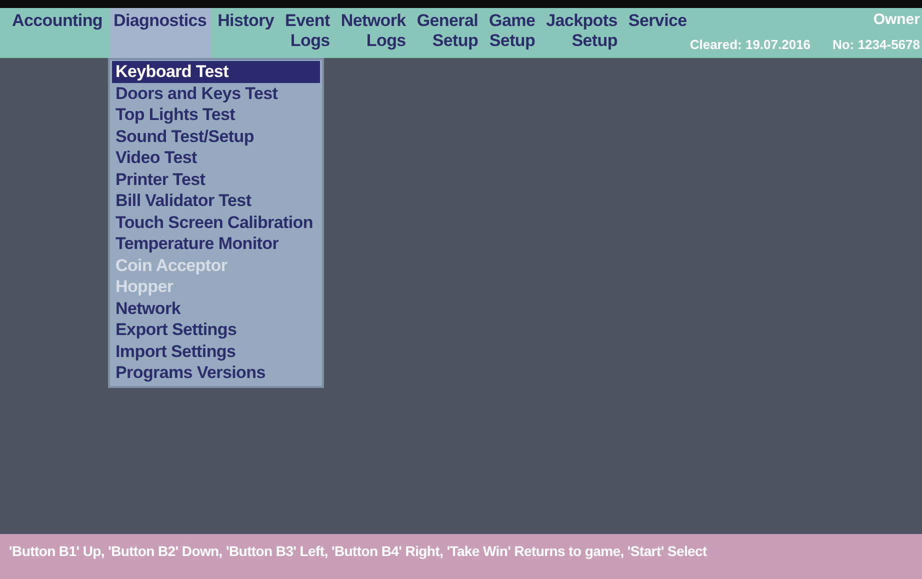 Image resolution: width=922 pixels, height=579 pixels. I want to click on menu-tab: General Setup, so click(447, 33).